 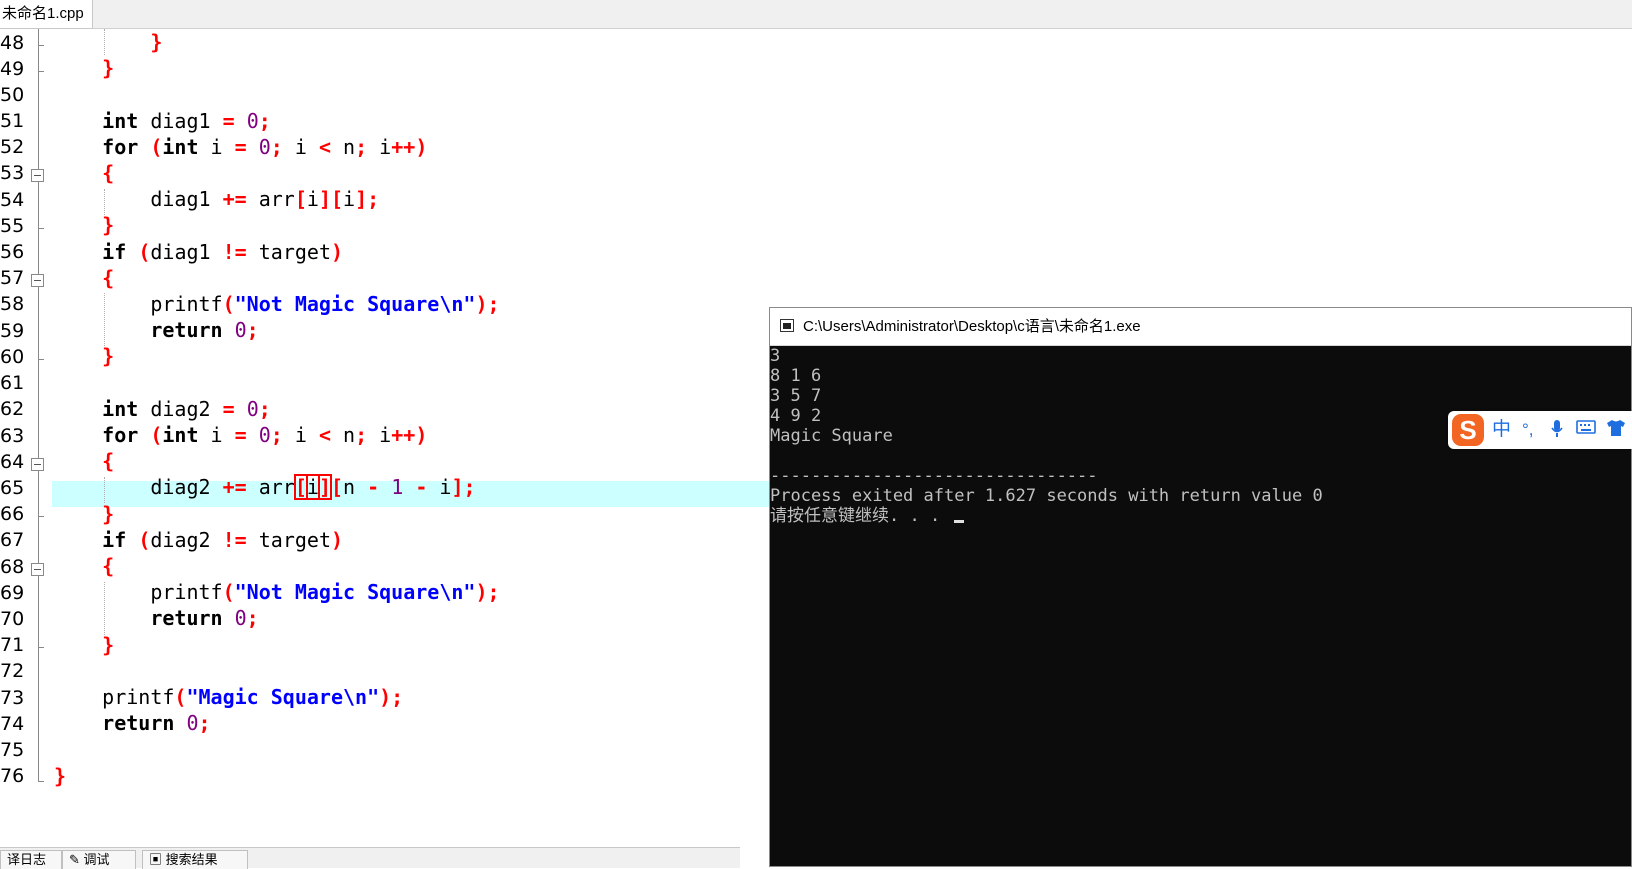 I want to click on microphone-icon, so click(x=1557, y=430).